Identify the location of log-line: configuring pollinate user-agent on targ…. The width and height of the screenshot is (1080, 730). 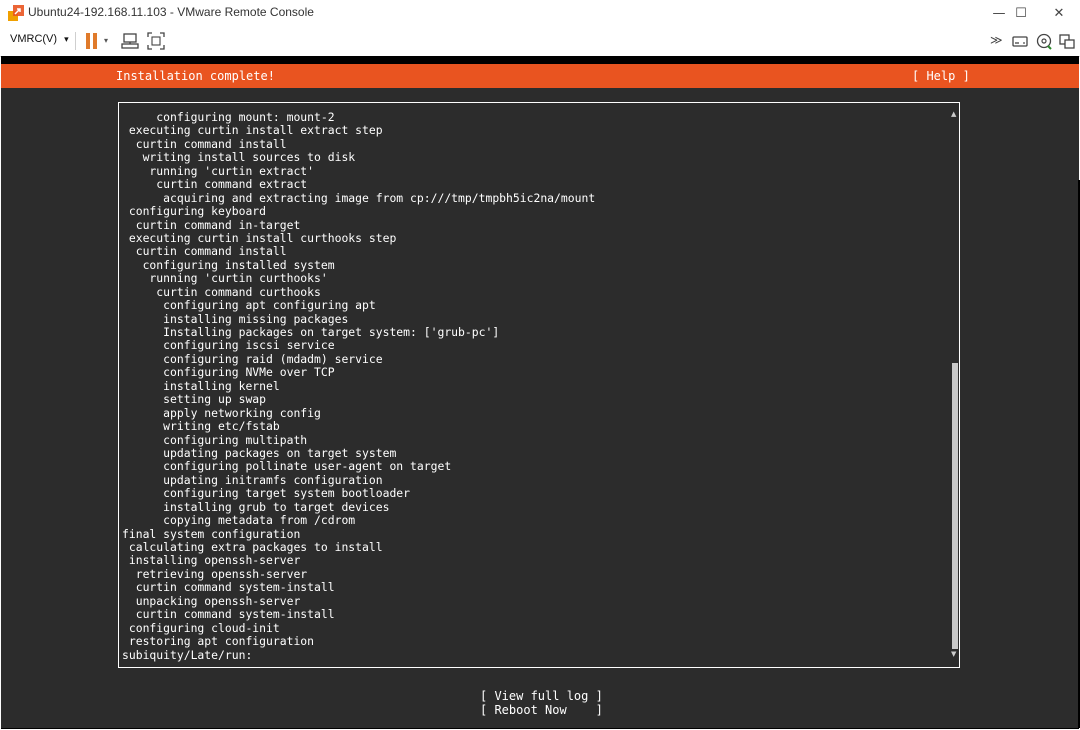
(287, 466).